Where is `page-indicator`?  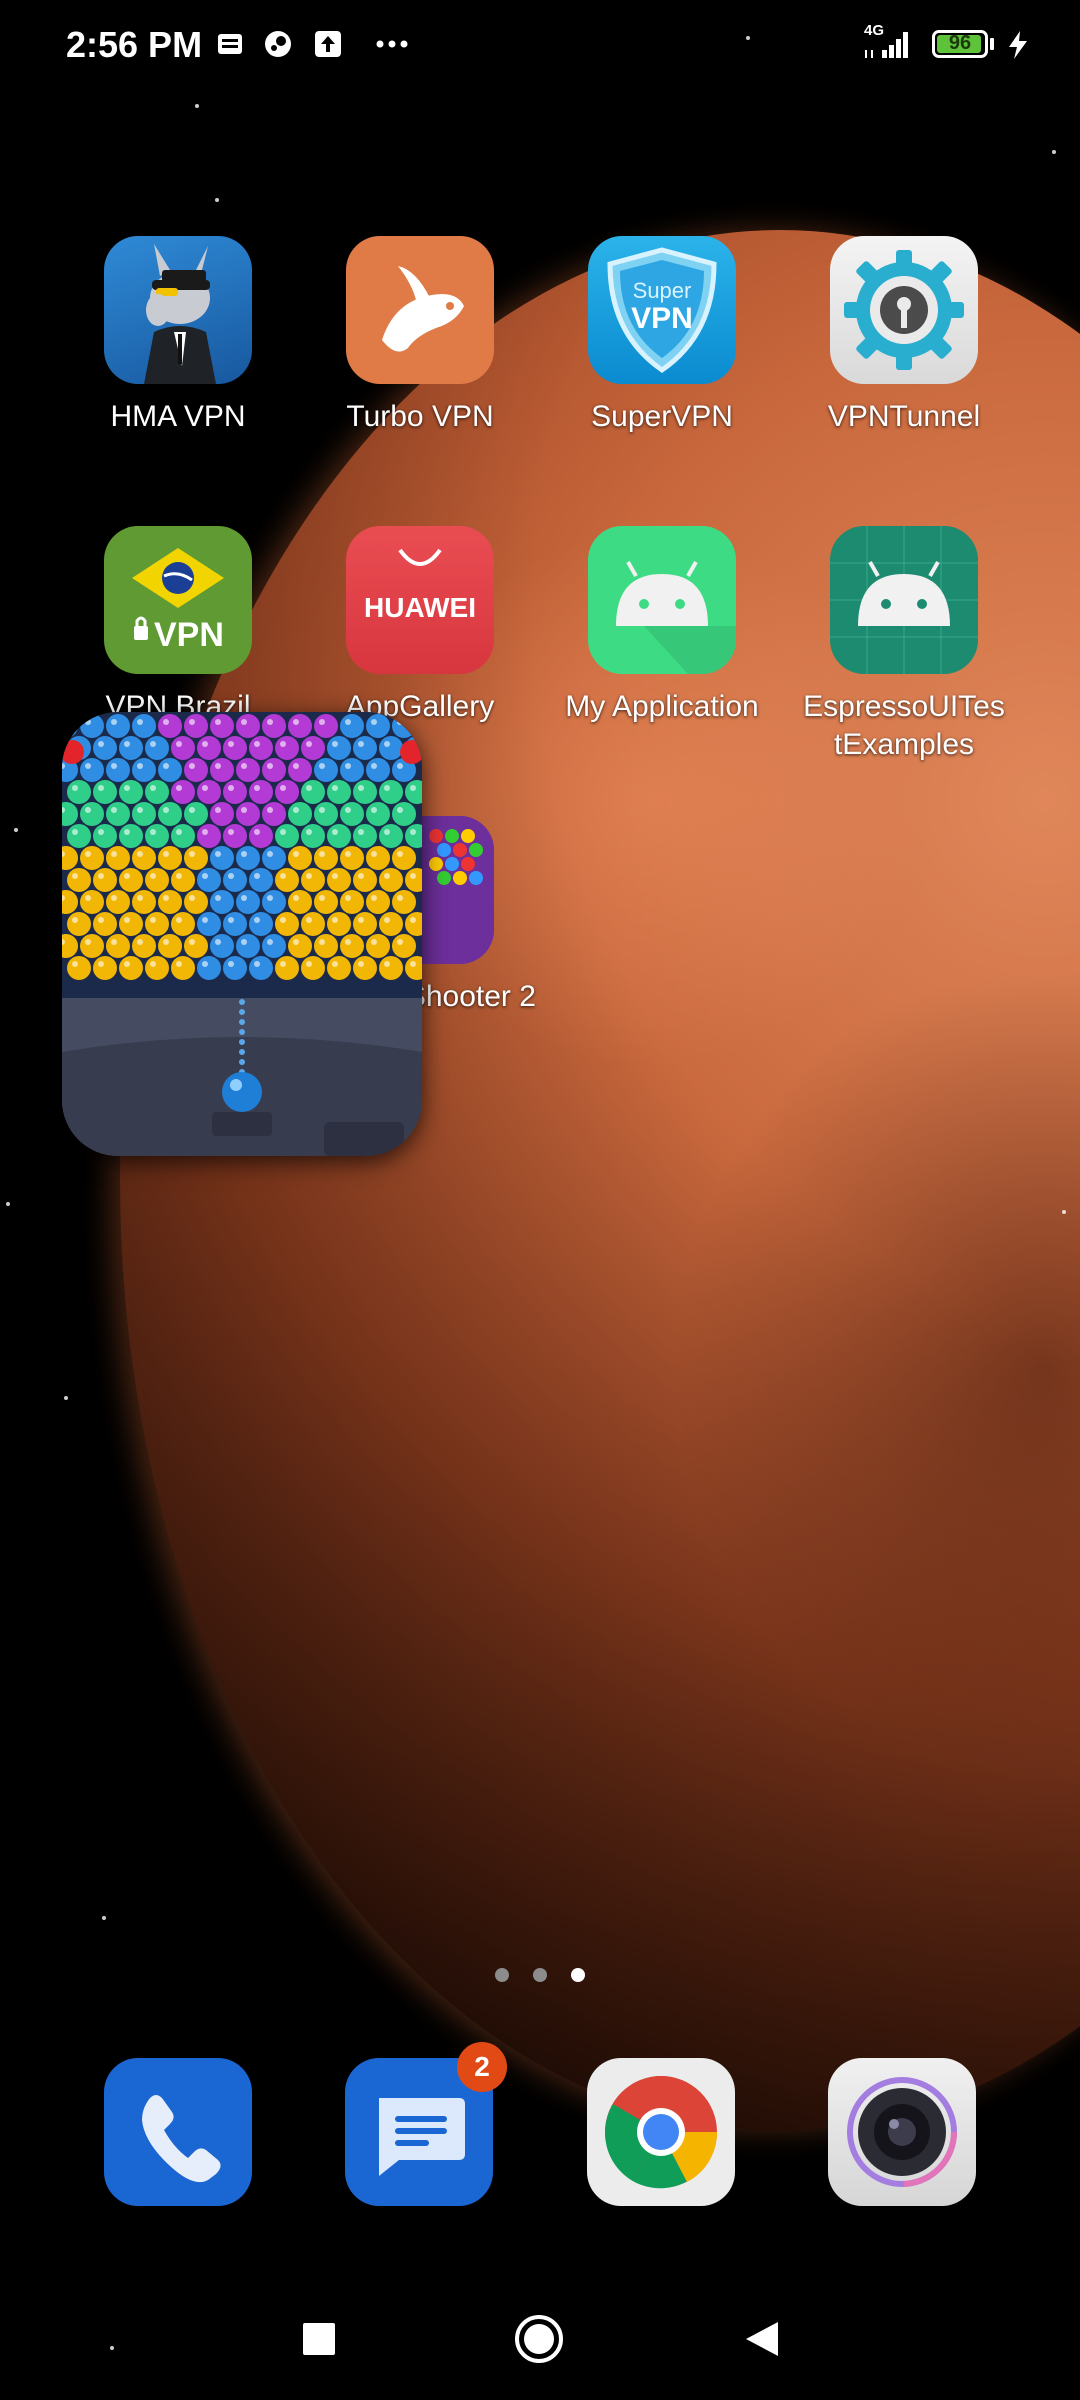
page-indicator is located at coordinates (540, 1977).